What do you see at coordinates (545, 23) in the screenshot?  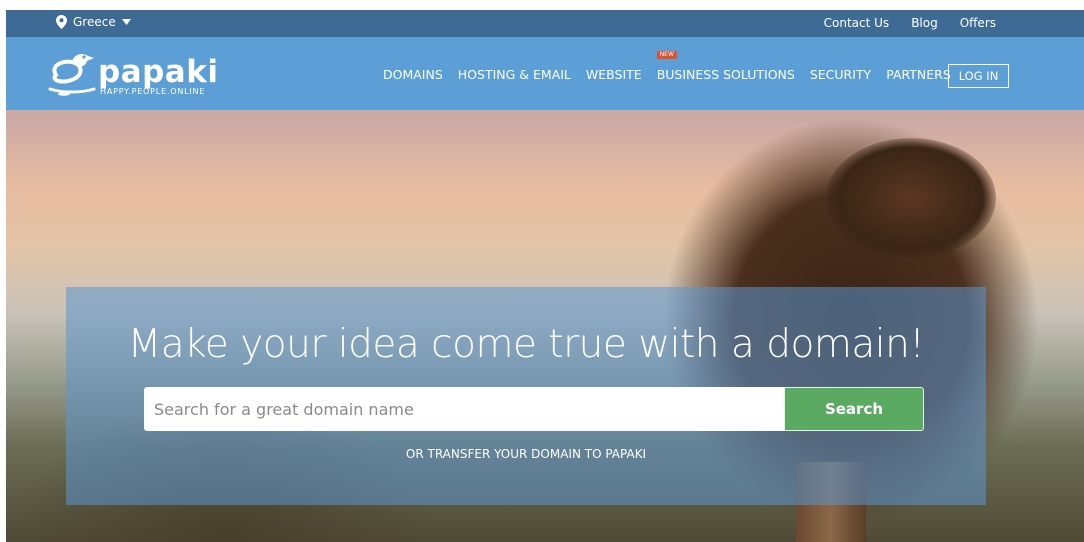 I see `top-utility-bar: Greece Contact Us Blog Offers` at bounding box center [545, 23].